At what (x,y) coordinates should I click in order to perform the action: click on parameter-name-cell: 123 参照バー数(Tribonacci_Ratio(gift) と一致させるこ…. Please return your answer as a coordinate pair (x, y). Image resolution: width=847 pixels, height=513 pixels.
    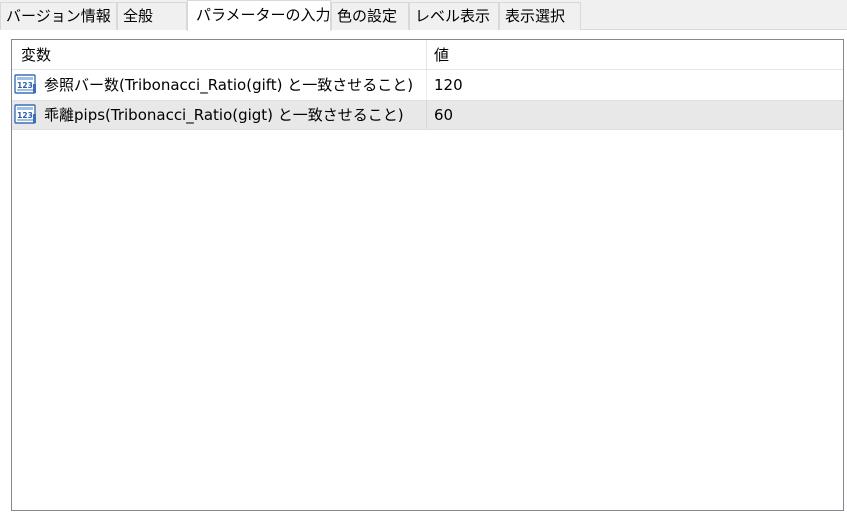
    Looking at the image, I should click on (219, 85).